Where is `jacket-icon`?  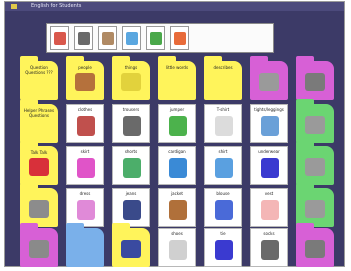
jacket-icon is located at coordinates (178, 210).